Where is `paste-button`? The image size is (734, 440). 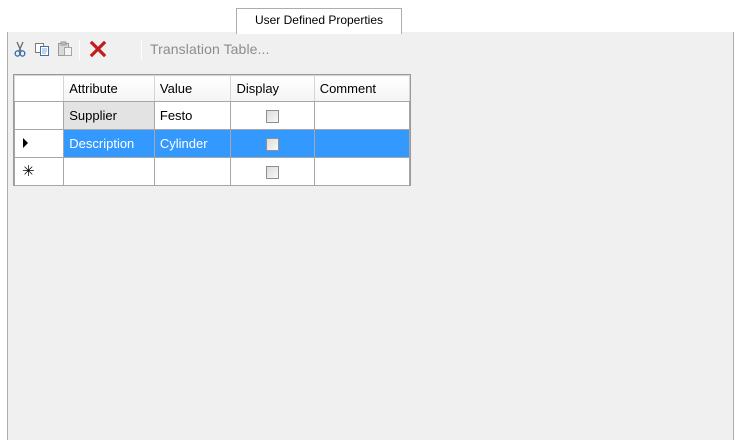
paste-button is located at coordinates (65, 49).